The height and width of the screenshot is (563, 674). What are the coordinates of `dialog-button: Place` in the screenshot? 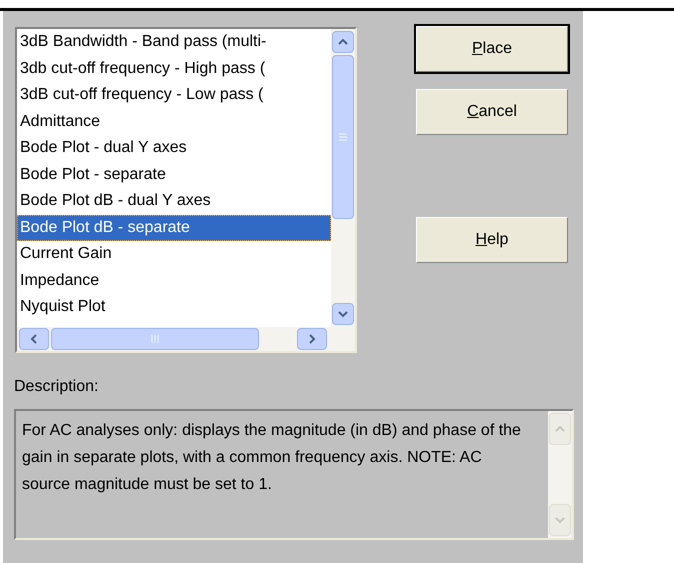 It's located at (492, 49).